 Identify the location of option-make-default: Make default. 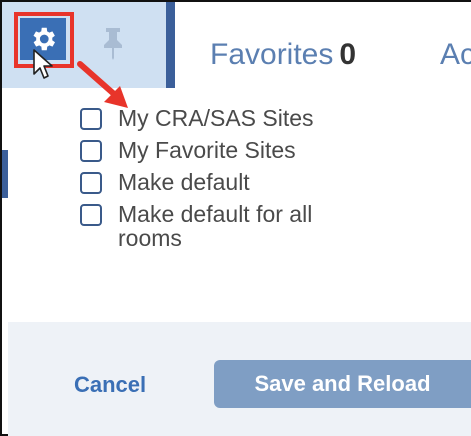
(230, 182).